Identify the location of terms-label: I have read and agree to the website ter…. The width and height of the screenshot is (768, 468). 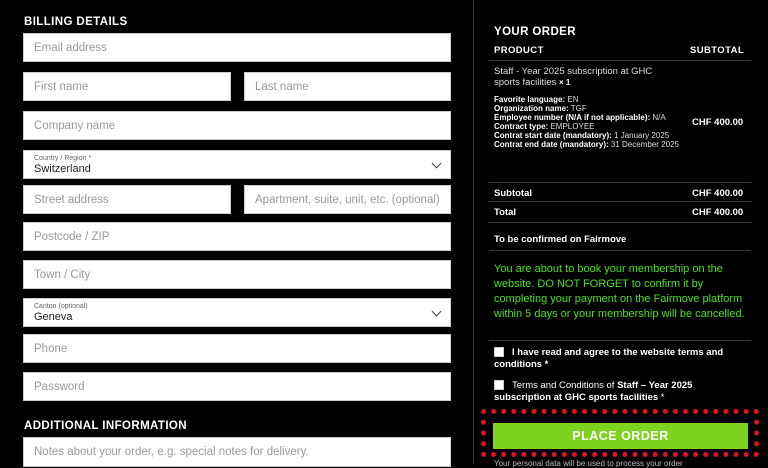
(609, 358).